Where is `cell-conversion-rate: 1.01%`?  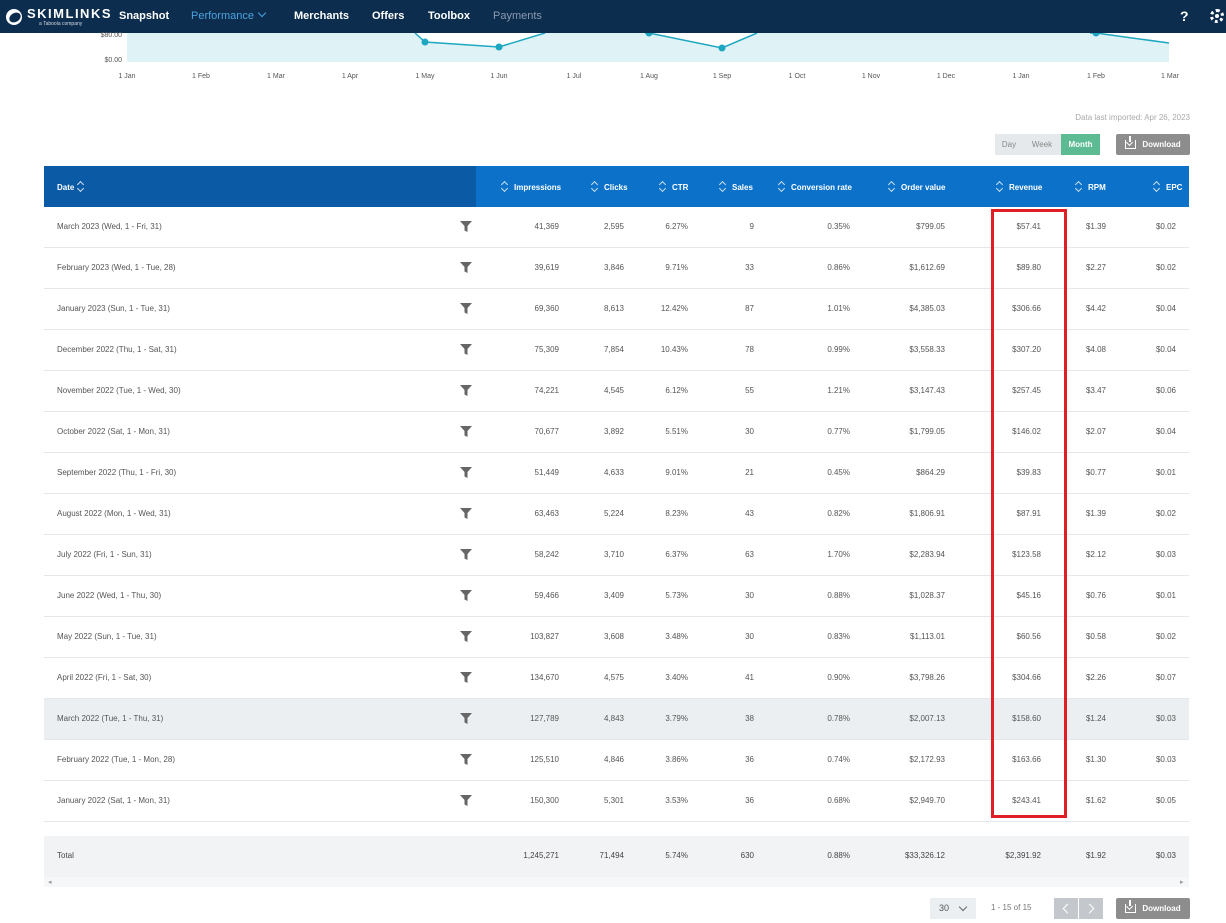
cell-conversion-rate: 1.01% is located at coordinates (838, 308).